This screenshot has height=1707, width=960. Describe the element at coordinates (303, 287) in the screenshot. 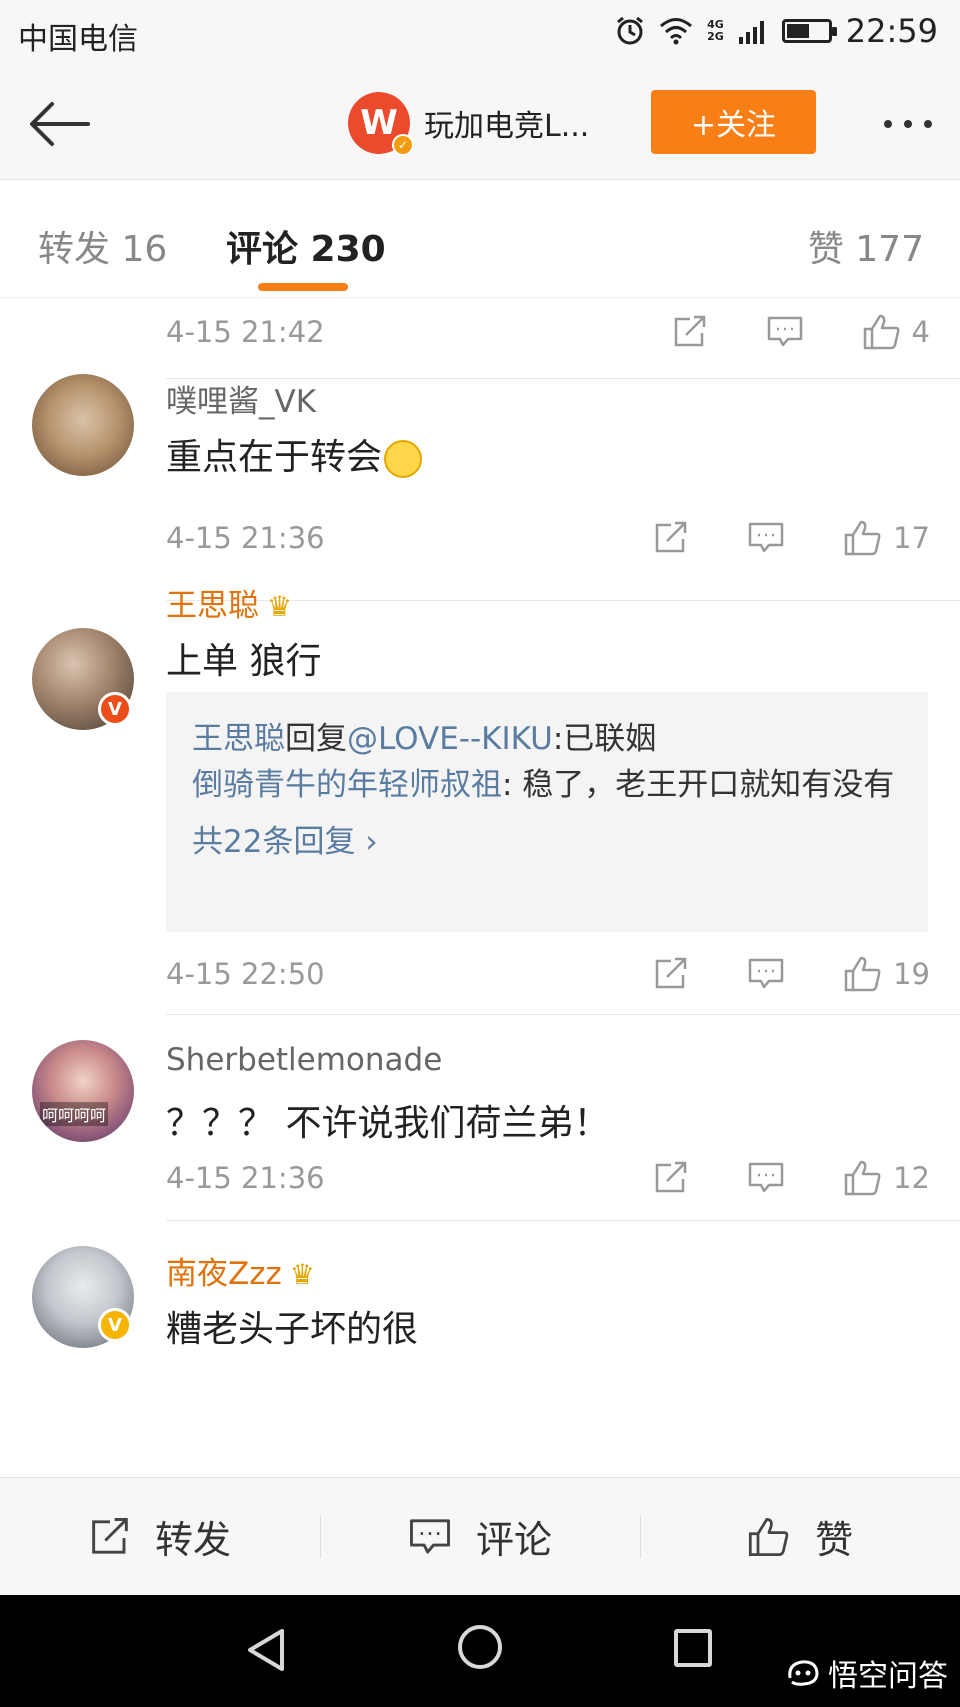

I see `active-tab-indicator` at that location.